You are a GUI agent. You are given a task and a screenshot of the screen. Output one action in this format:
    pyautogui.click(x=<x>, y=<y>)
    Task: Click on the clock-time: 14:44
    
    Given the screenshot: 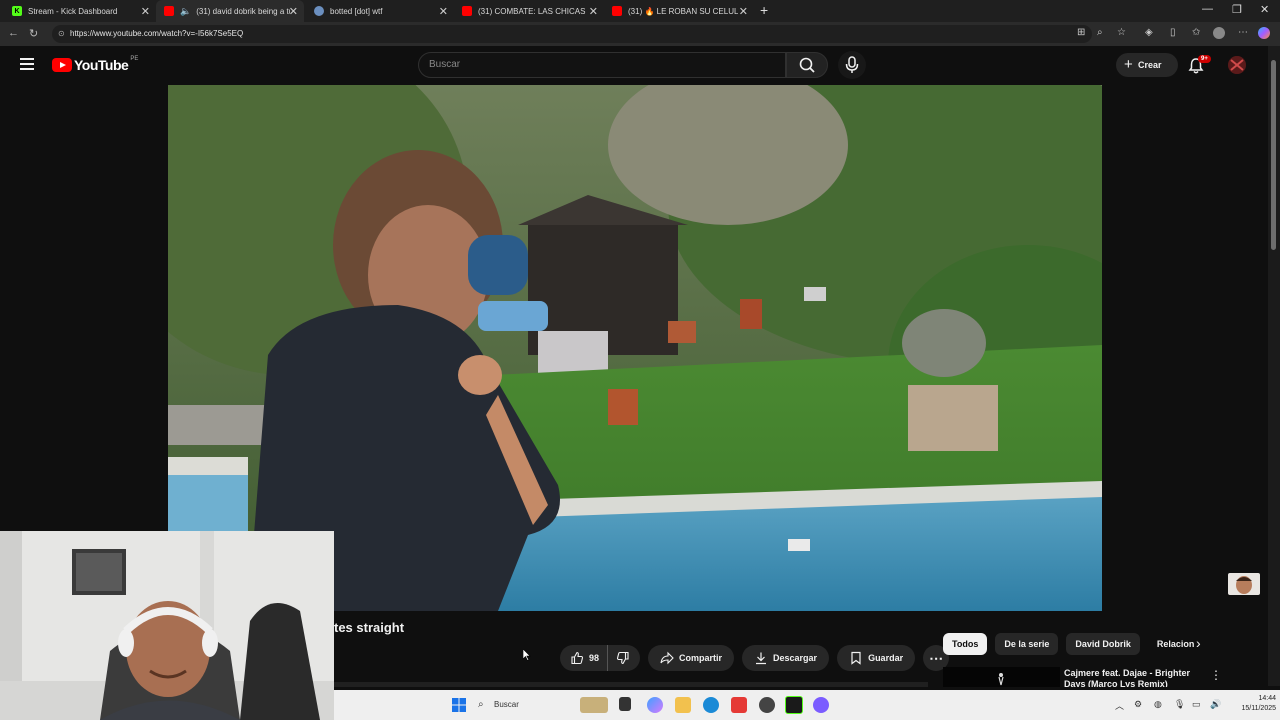 What is the action you would take?
    pyautogui.click(x=1267, y=698)
    